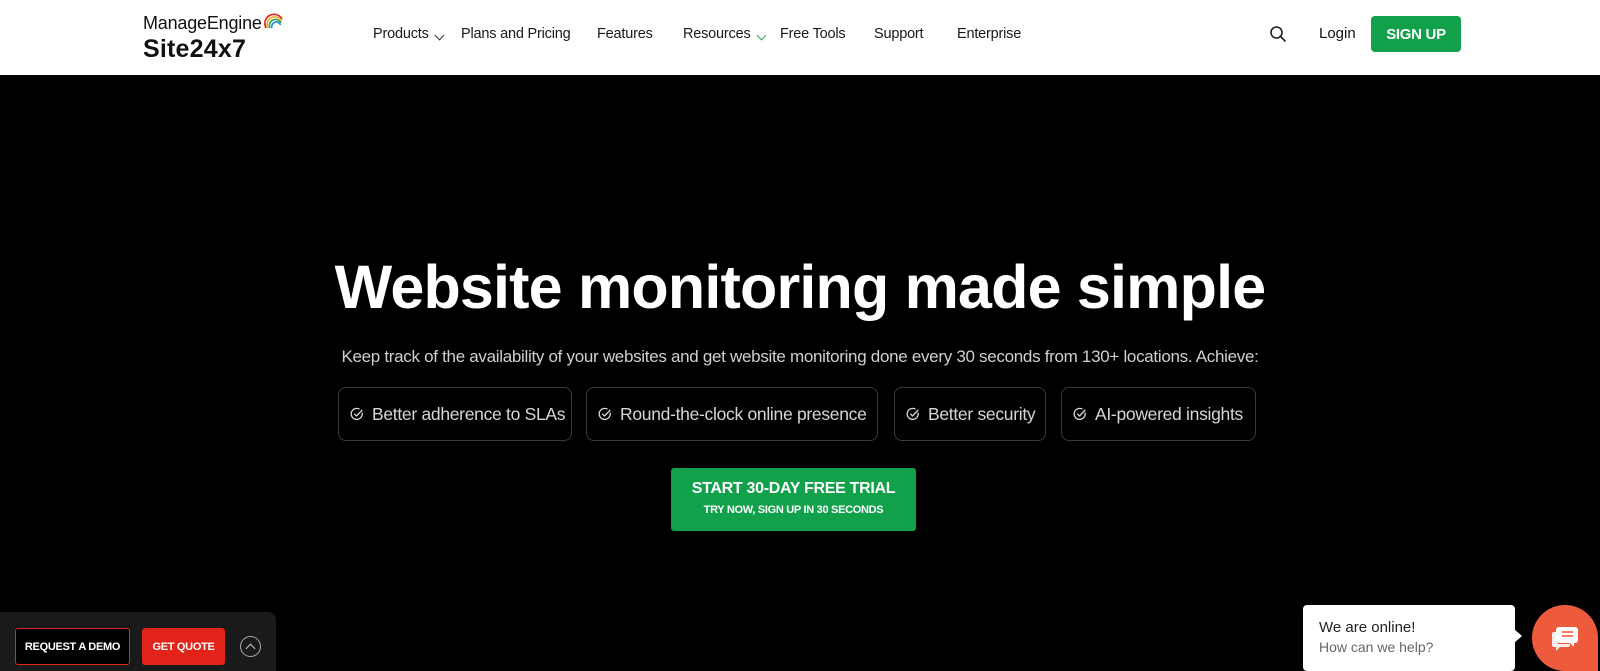 The height and width of the screenshot is (671, 1600). I want to click on feature-chip: Better security, so click(970, 414).